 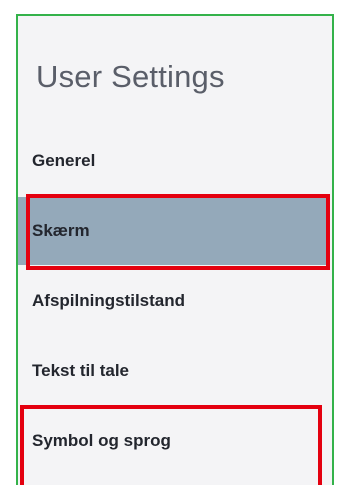 I want to click on menu-item-label: Tekst til tale, so click(x=80, y=370).